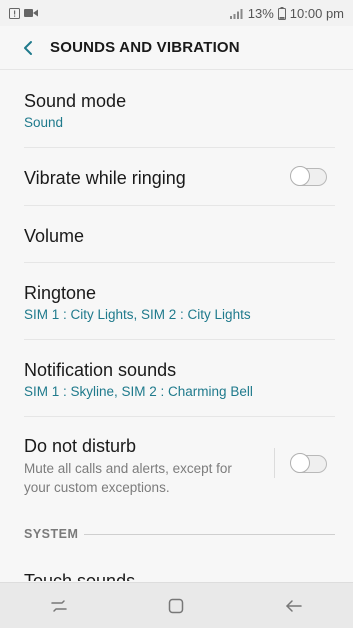 This screenshot has height=628, width=353. What do you see at coordinates (75, 101) in the screenshot?
I see `sound-mode-title: Sound mode` at bounding box center [75, 101].